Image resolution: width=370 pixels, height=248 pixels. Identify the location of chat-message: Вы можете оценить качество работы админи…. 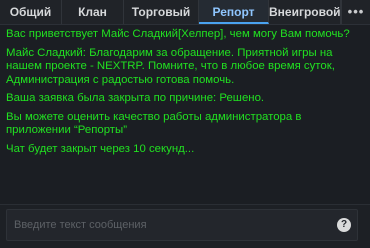
(154, 123).